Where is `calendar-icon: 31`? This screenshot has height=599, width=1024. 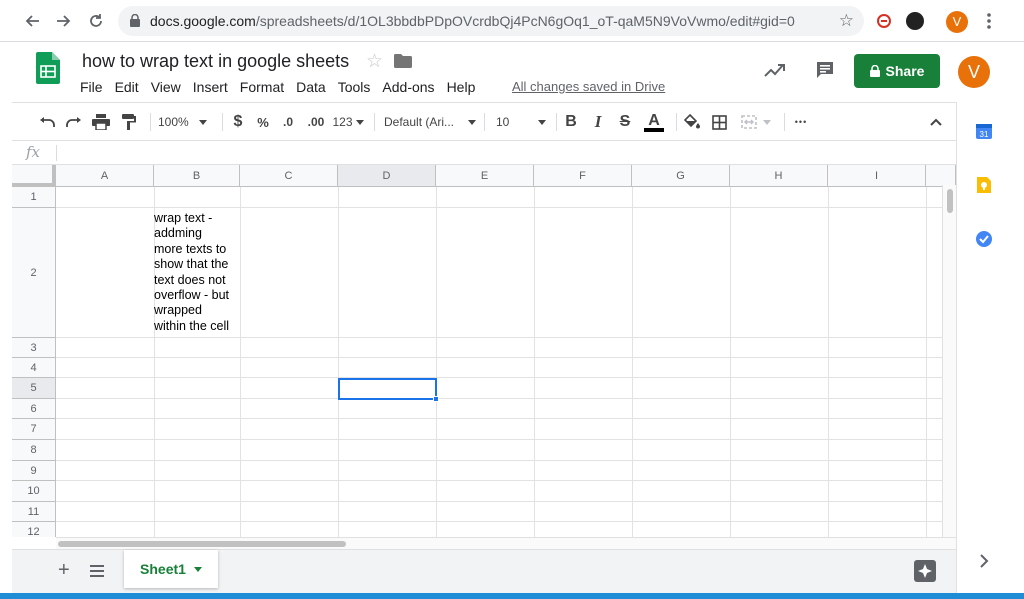
calendar-icon: 31 is located at coordinates (984, 131).